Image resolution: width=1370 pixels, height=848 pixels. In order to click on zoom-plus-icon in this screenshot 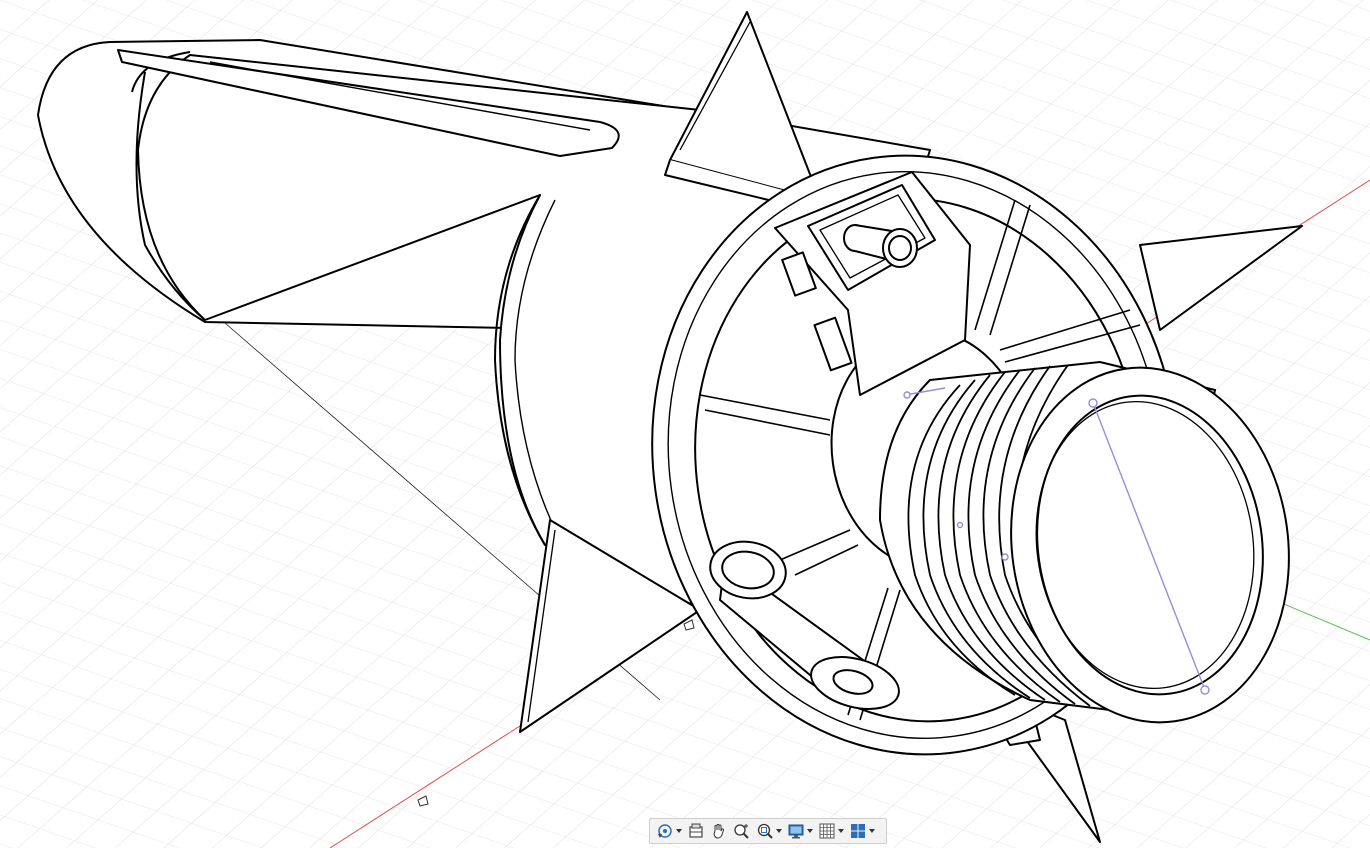, I will do `click(741, 831)`.